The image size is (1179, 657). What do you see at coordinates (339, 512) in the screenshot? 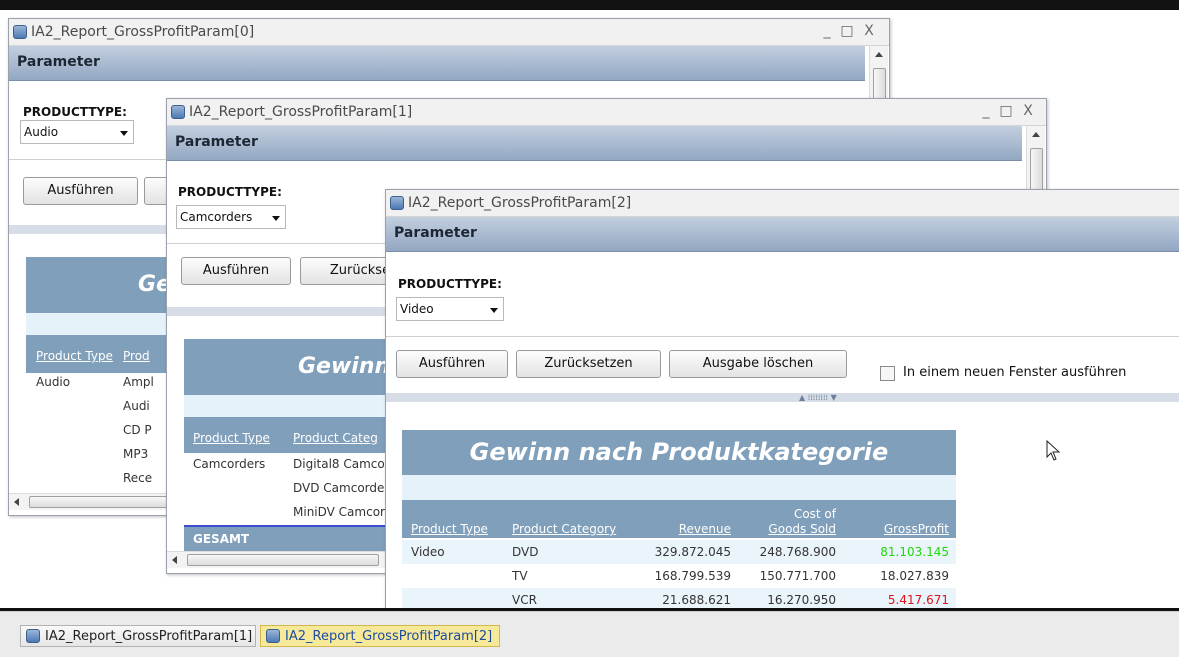
I see `cell-product-category: MiniDV Camcor` at bounding box center [339, 512].